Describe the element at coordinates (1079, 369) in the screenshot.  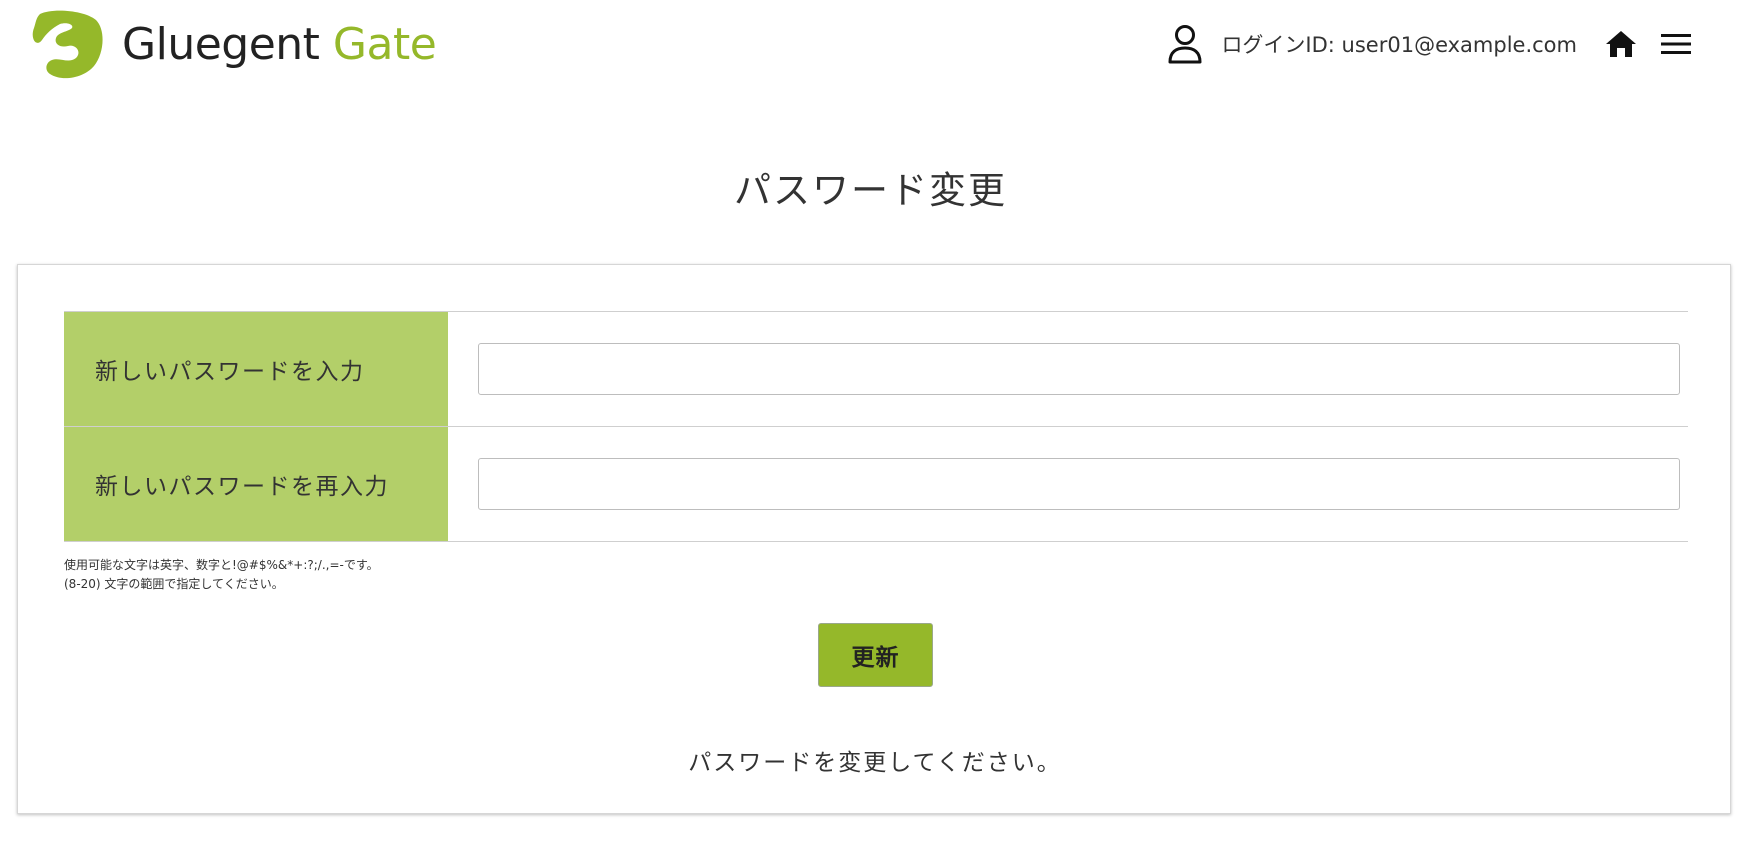
I see `new-password-input` at that location.